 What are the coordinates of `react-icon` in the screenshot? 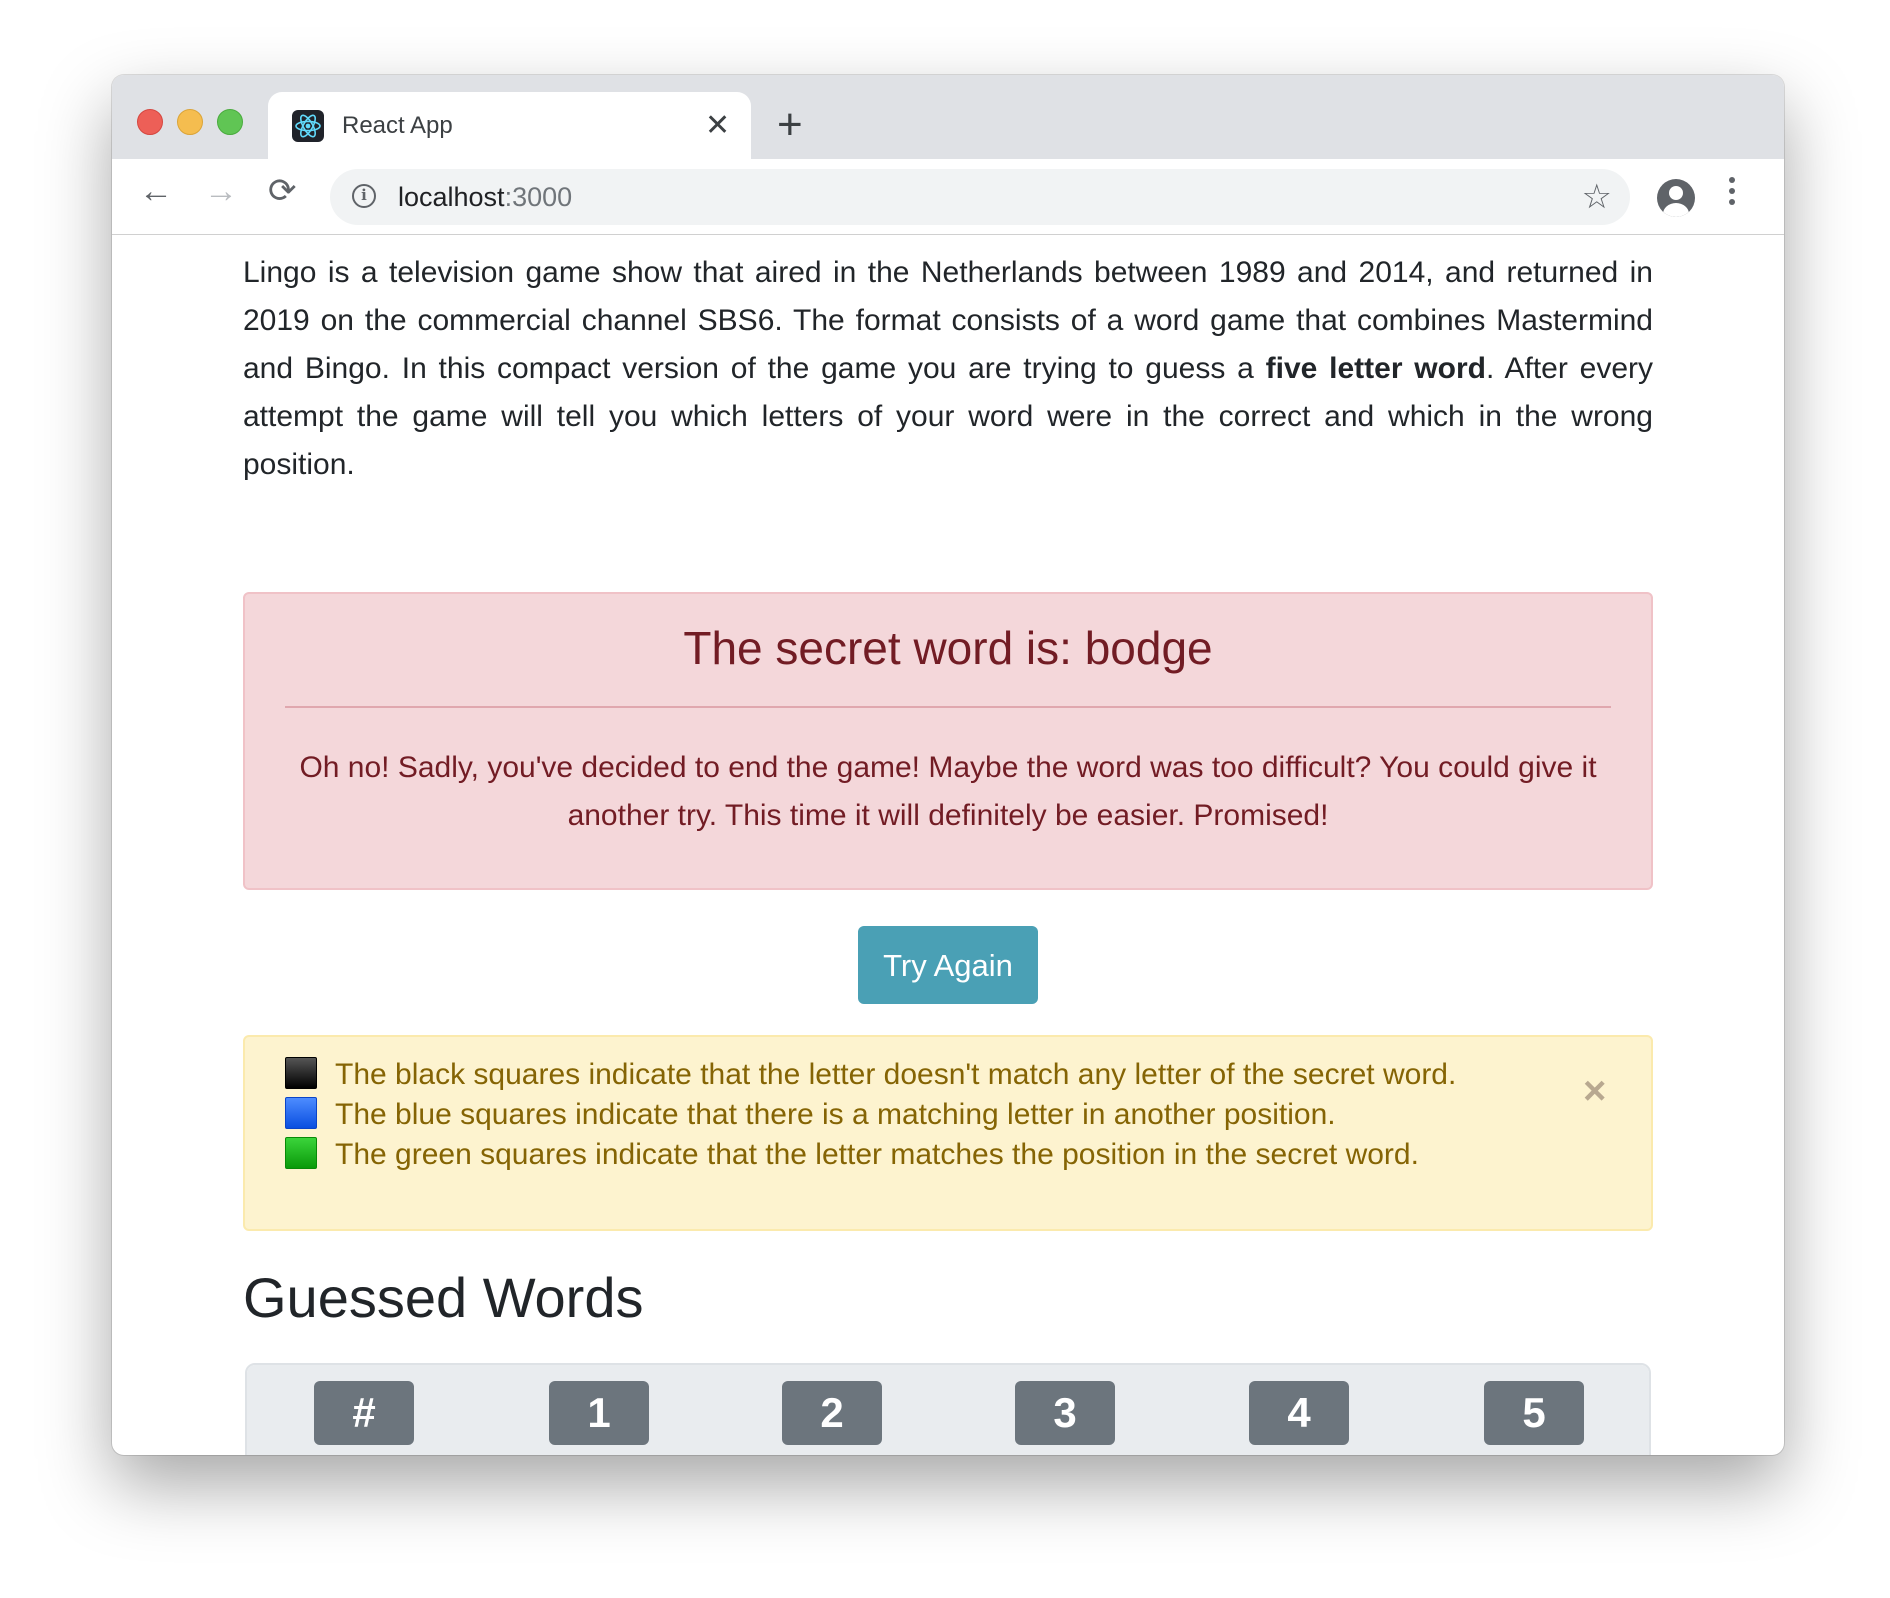 It's located at (308, 126).